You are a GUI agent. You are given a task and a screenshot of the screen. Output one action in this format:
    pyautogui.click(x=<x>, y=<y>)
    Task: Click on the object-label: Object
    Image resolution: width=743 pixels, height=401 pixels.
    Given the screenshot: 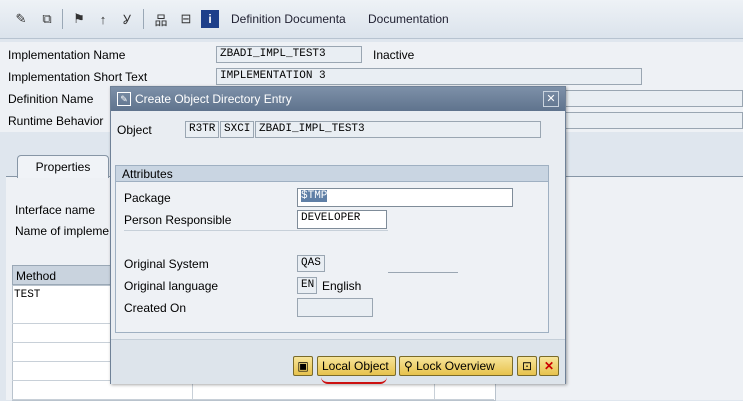 What is the action you would take?
    pyautogui.click(x=134, y=130)
    